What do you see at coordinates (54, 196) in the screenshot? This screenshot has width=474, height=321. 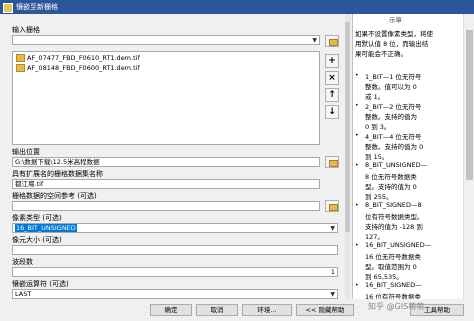 I see `spatial-reference-label: 栅格数据的空间参考 (可选)` at bounding box center [54, 196].